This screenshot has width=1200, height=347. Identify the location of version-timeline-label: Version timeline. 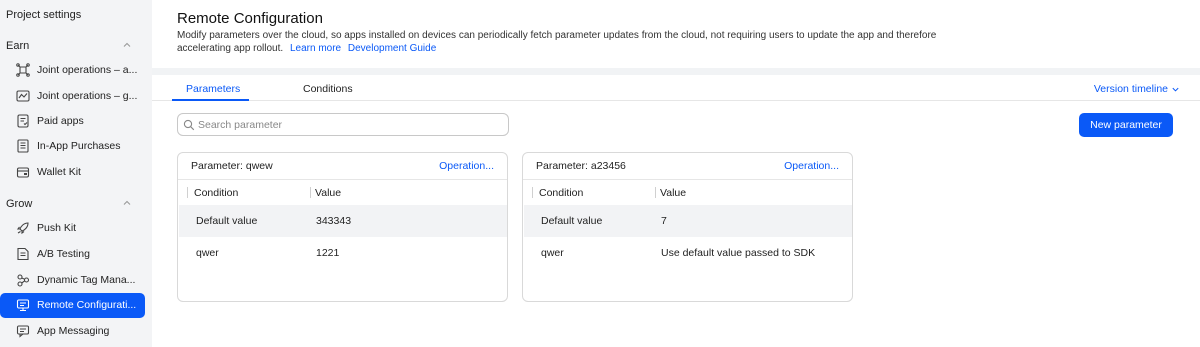
(1130, 89).